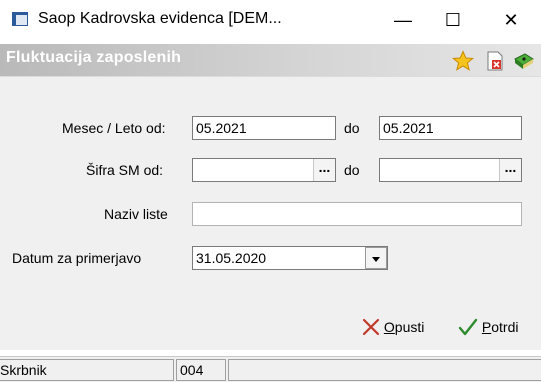  Describe the element at coordinates (20, 19) in the screenshot. I see `app-icon` at that location.